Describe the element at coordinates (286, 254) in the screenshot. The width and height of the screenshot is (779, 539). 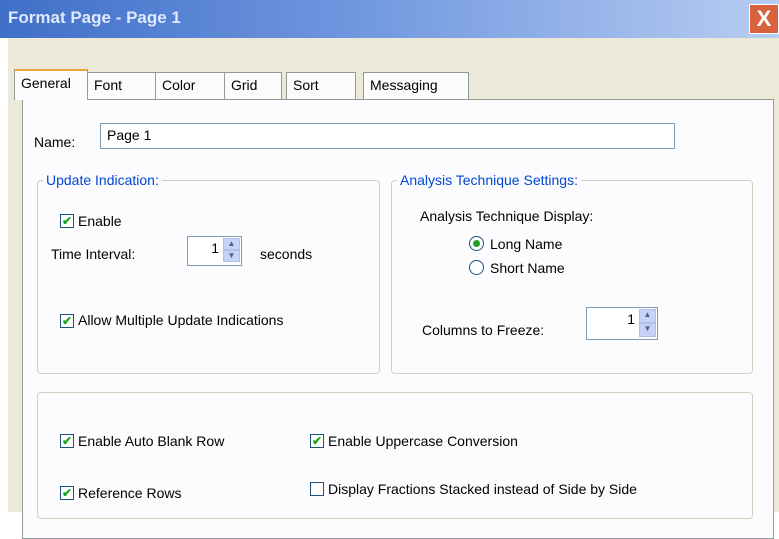
I see `seconds-label: seconds` at that location.